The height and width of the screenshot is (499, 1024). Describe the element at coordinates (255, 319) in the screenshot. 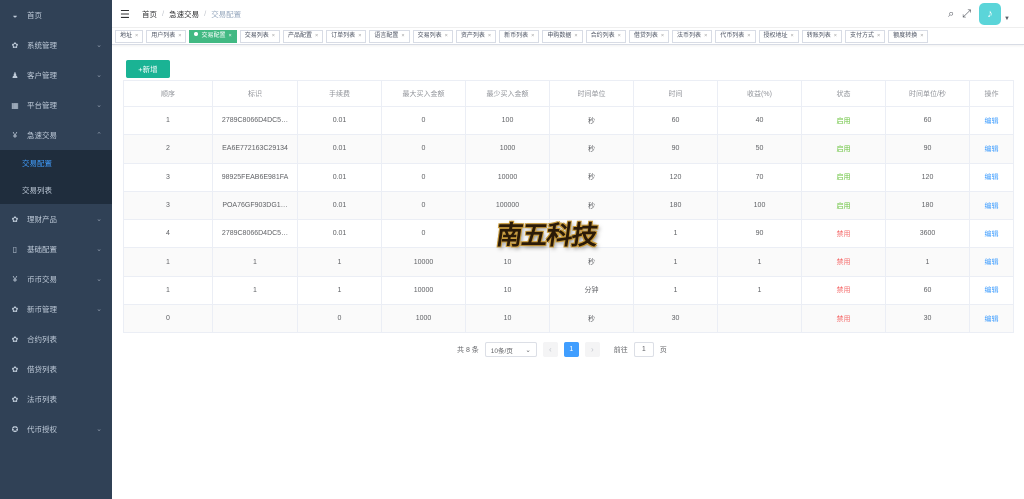

I see `table-cell` at that location.